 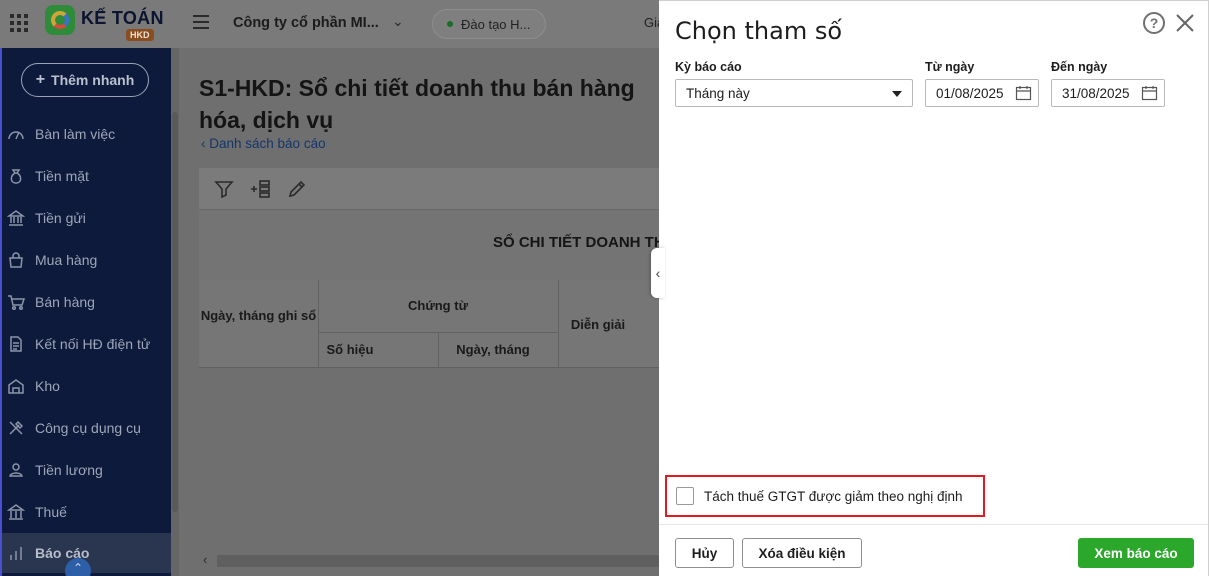 What do you see at coordinates (438, 305) in the screenshot?
I see `column-header-voucher: Chứng từ` at bounding box center [438, 305].